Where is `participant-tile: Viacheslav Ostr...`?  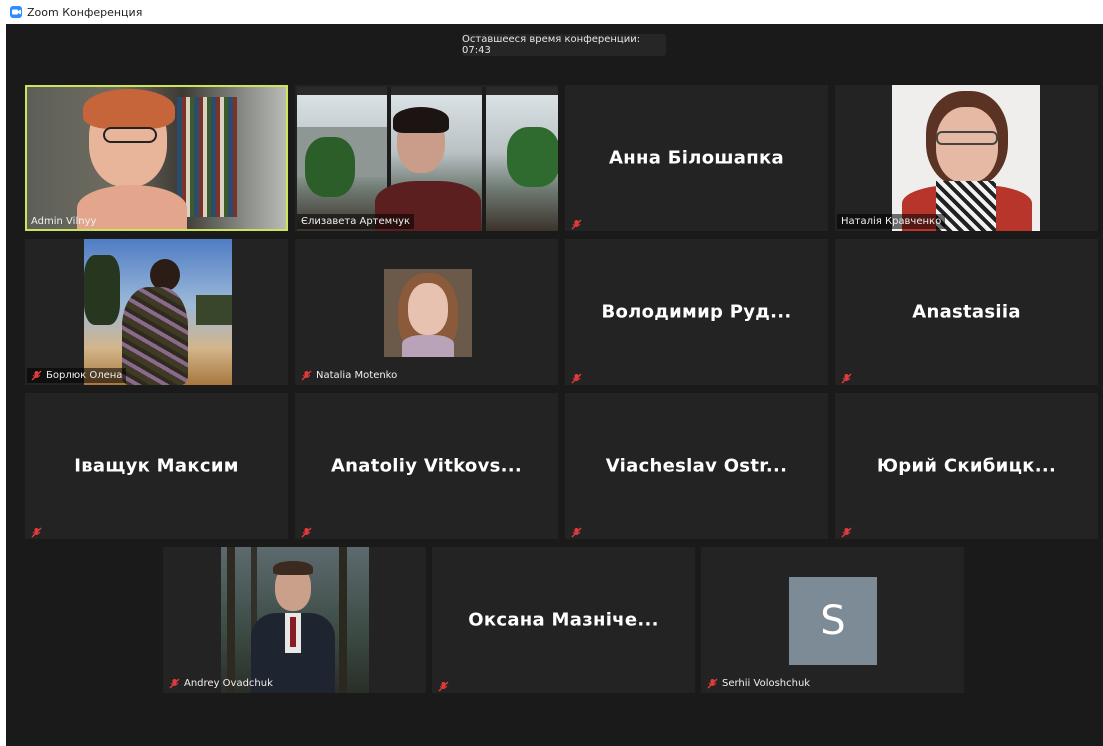
participant-tile: Viacheslav Ostr... is located at coordinates (696, 466).